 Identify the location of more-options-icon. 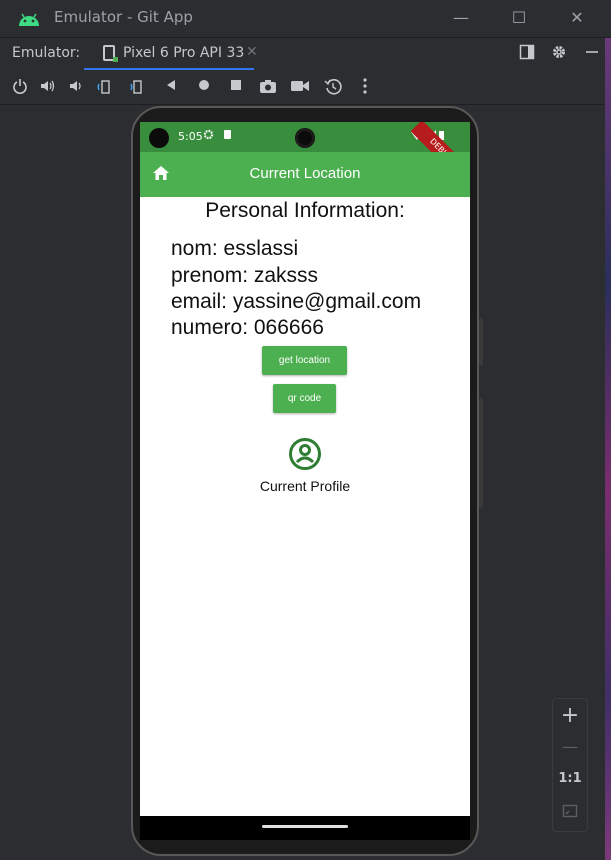
(365, 87).